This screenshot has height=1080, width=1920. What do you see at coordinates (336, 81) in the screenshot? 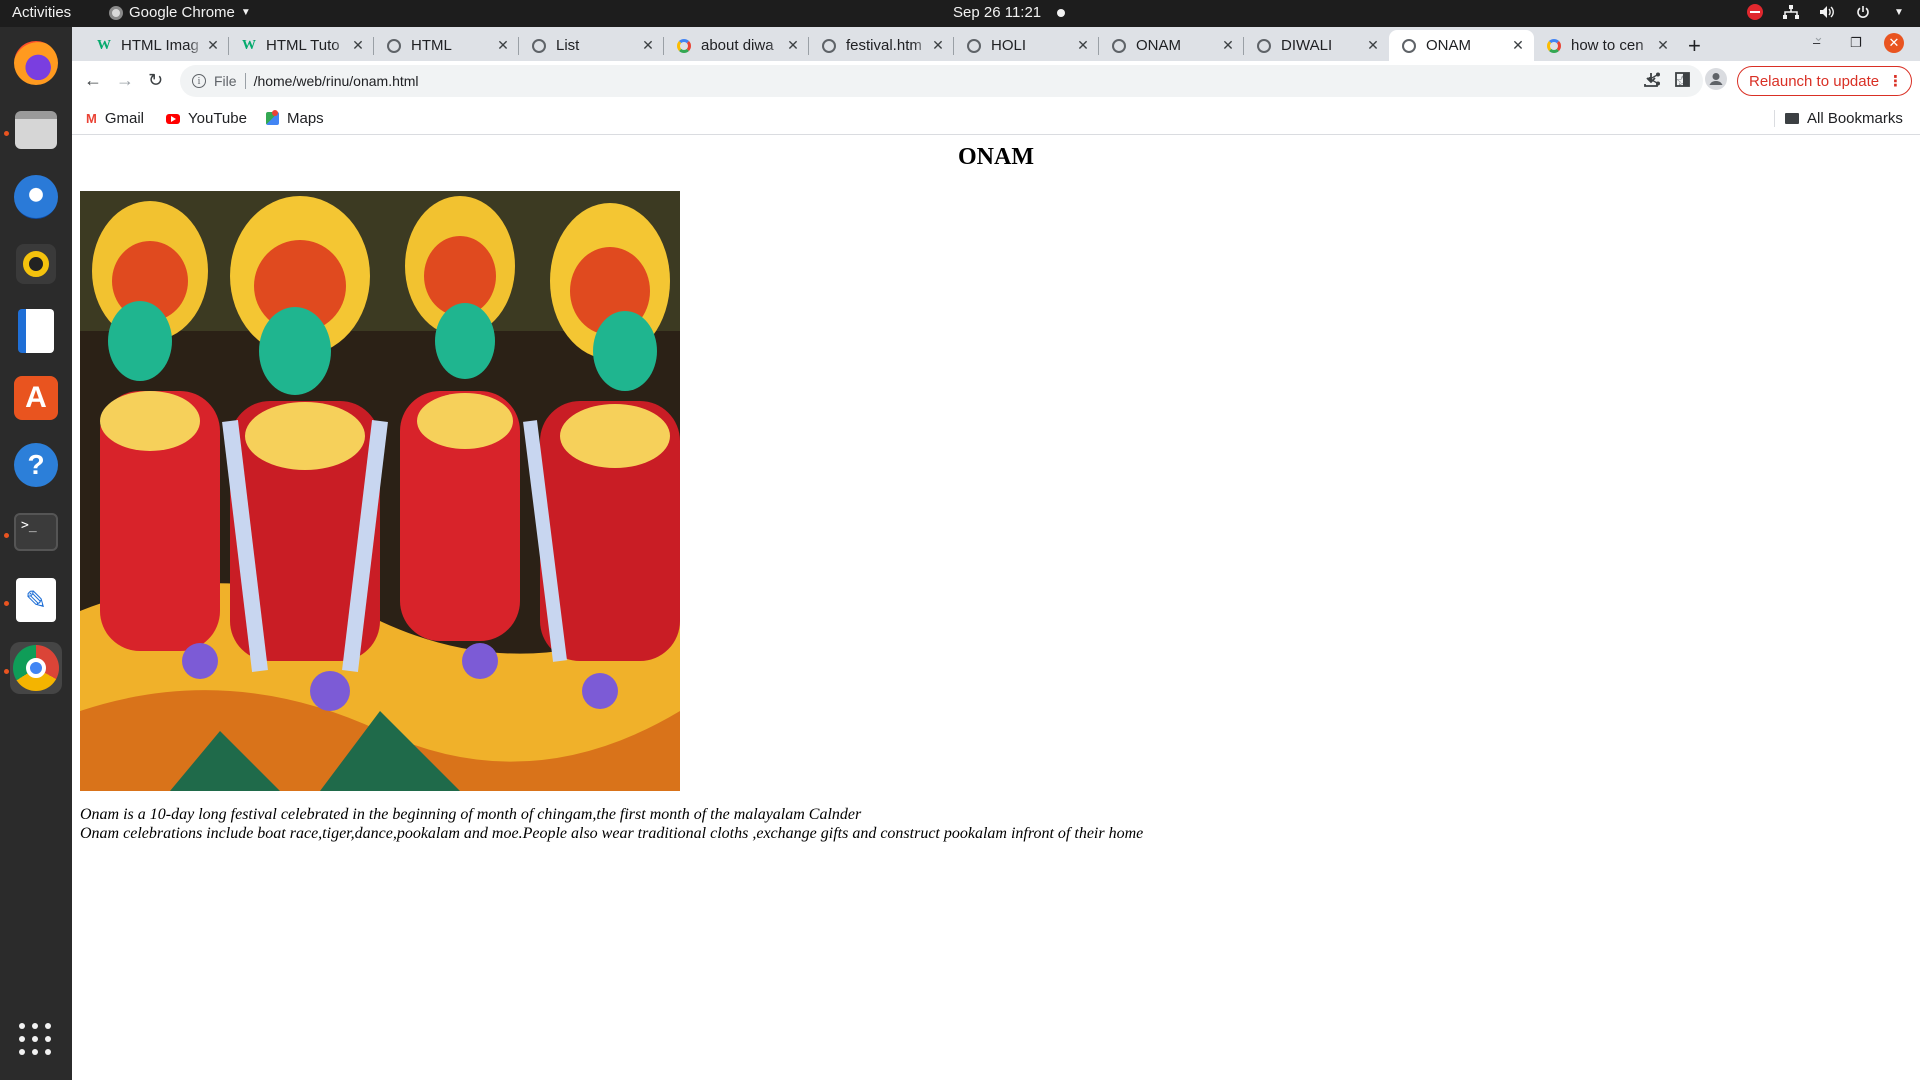
I see `url-text: /home/web/rinu/onam.html` at bounding box center [336, 81].